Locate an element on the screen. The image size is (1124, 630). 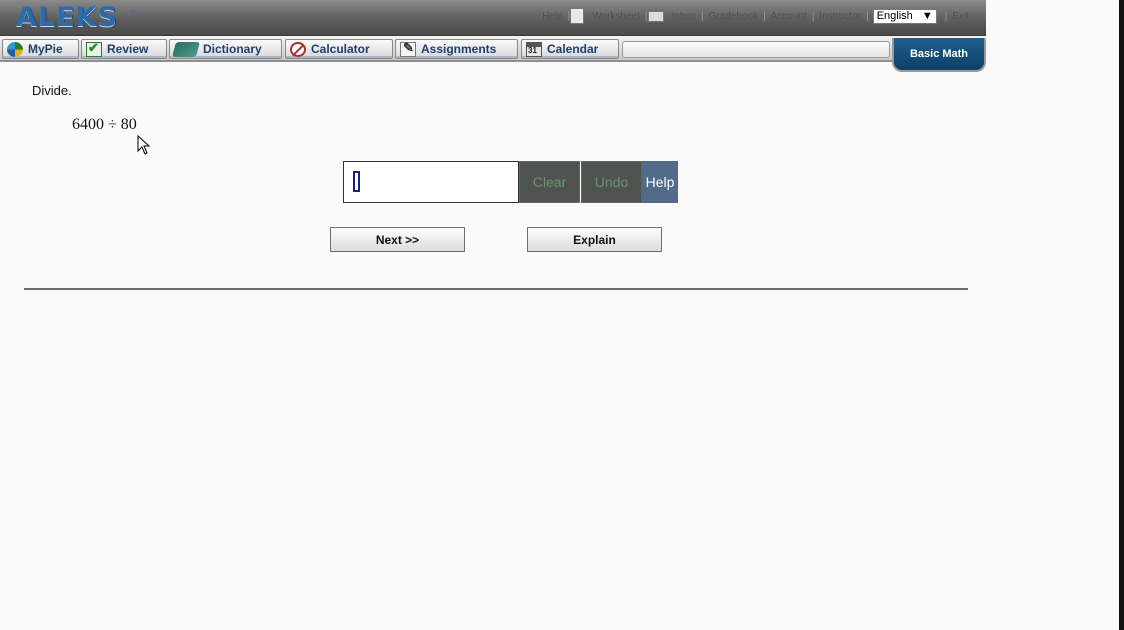
course-badge: Basic Math is located at coordinates (939, 55).